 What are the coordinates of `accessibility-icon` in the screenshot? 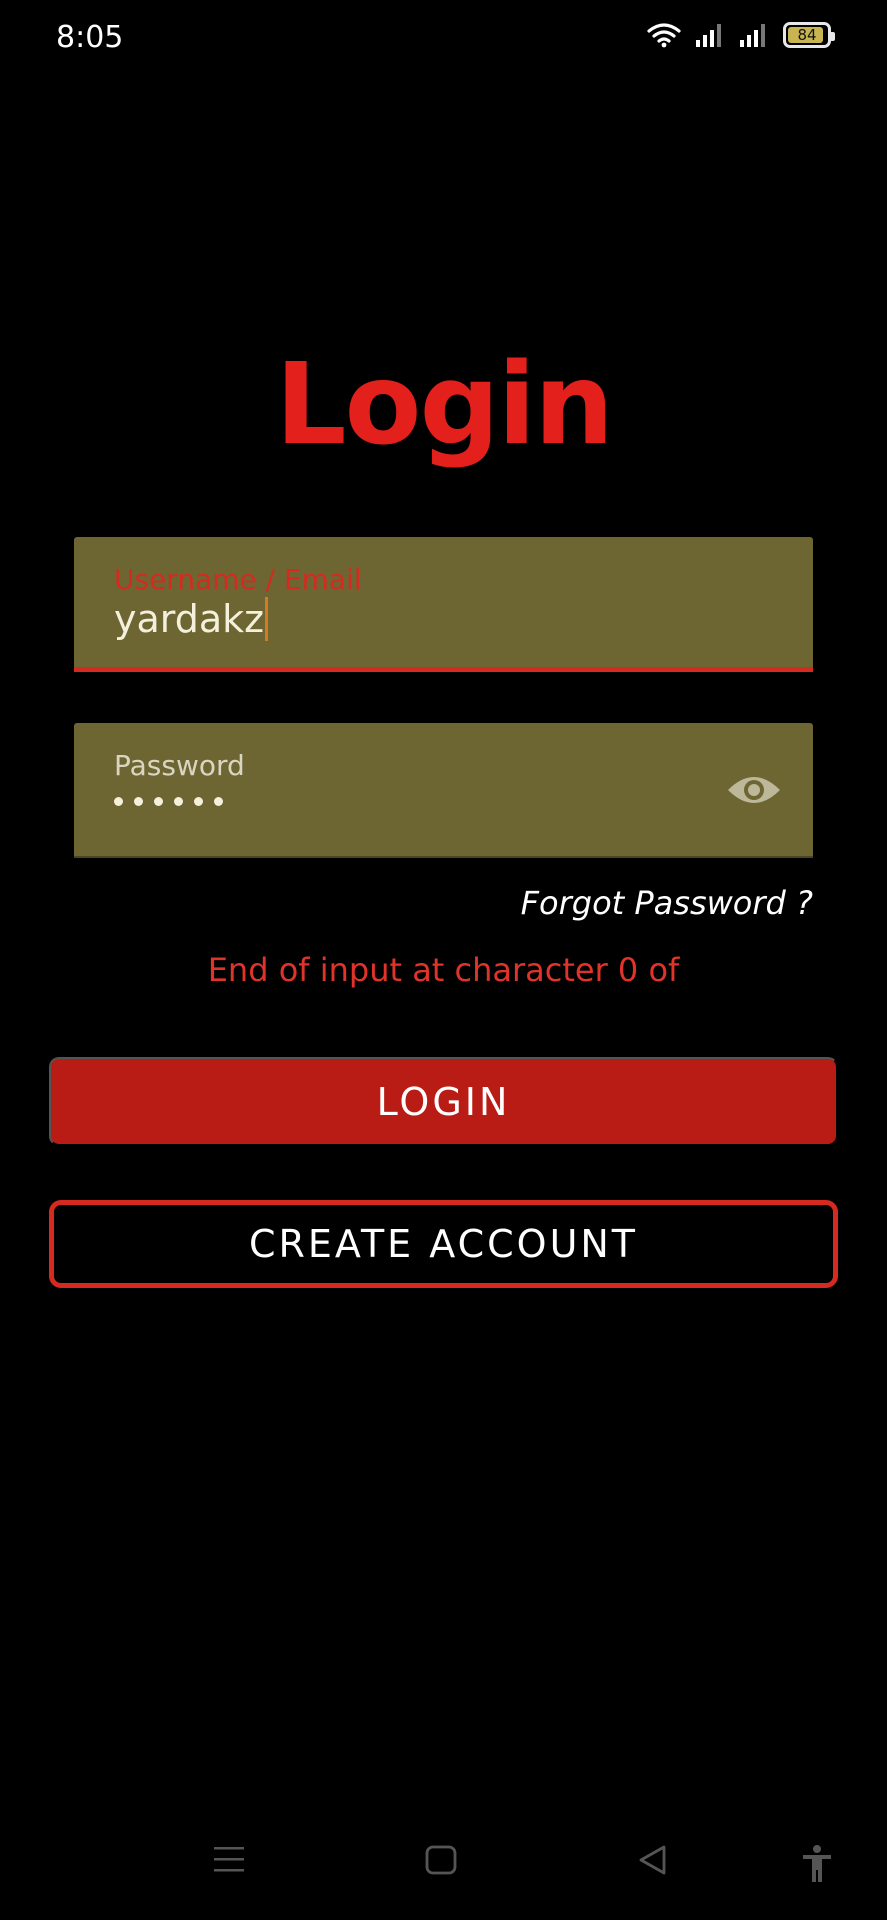 It's located at (817, 1864).